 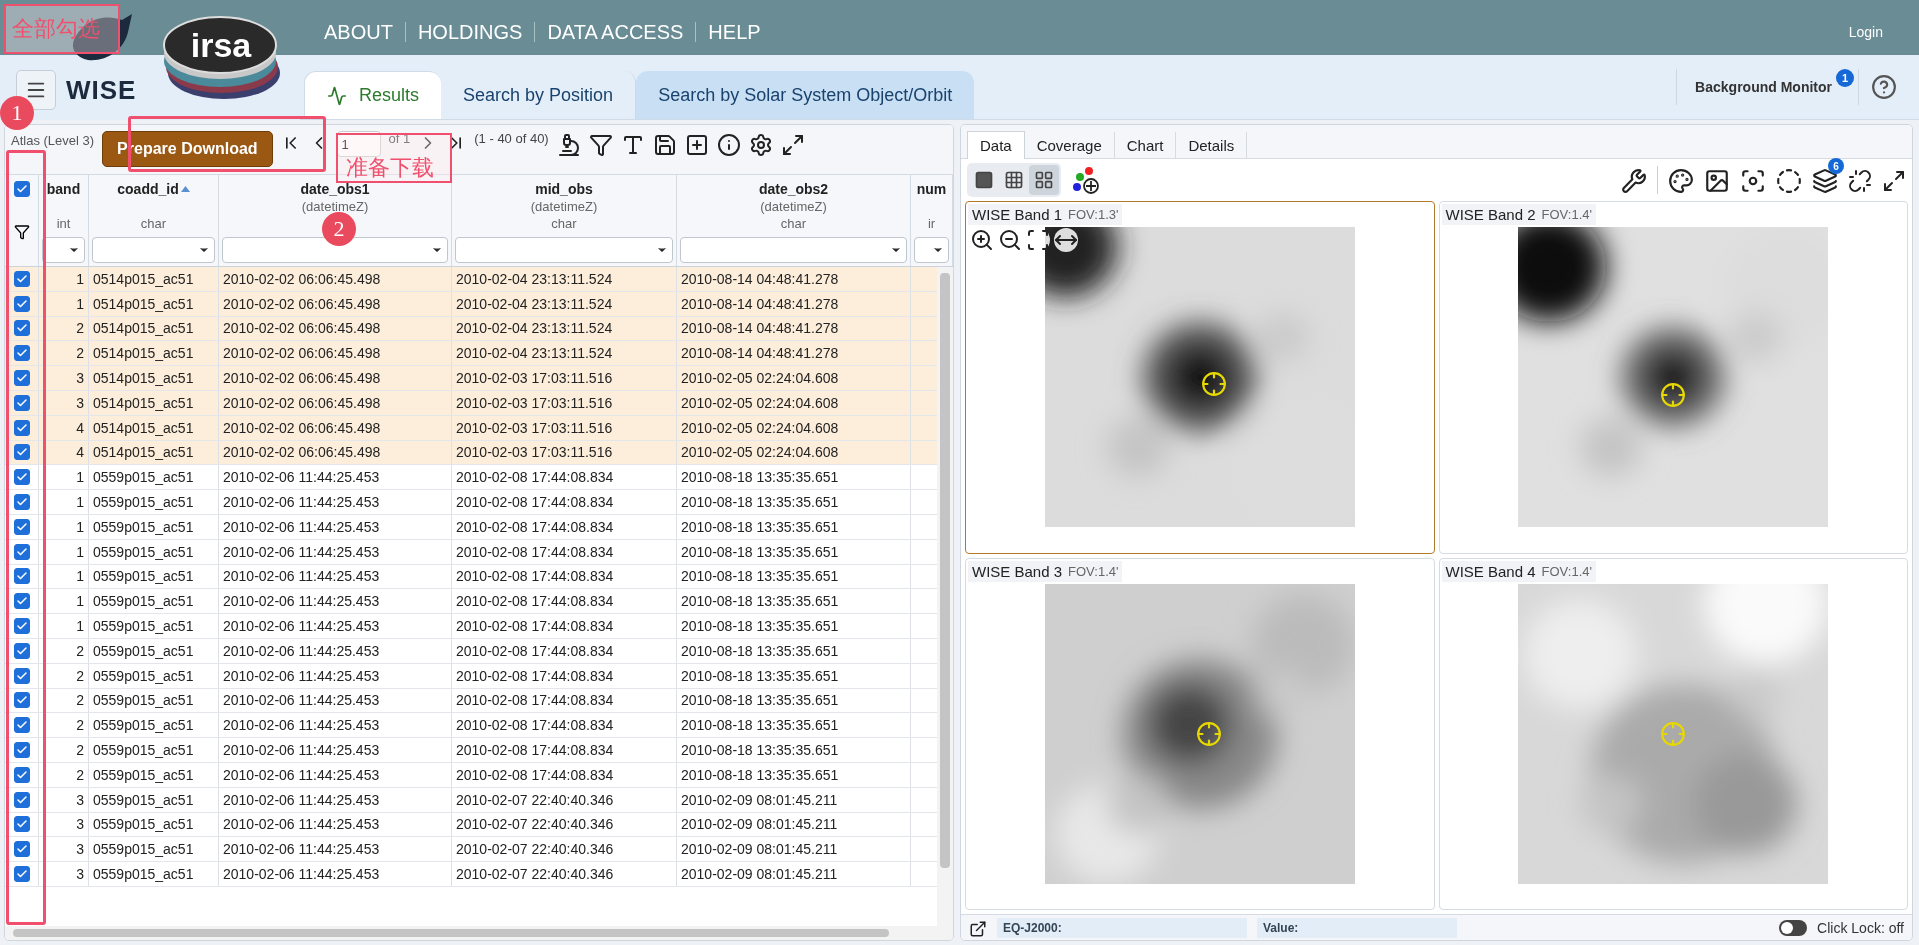 I want to click on layers-button, so click(x=1825, y=181).